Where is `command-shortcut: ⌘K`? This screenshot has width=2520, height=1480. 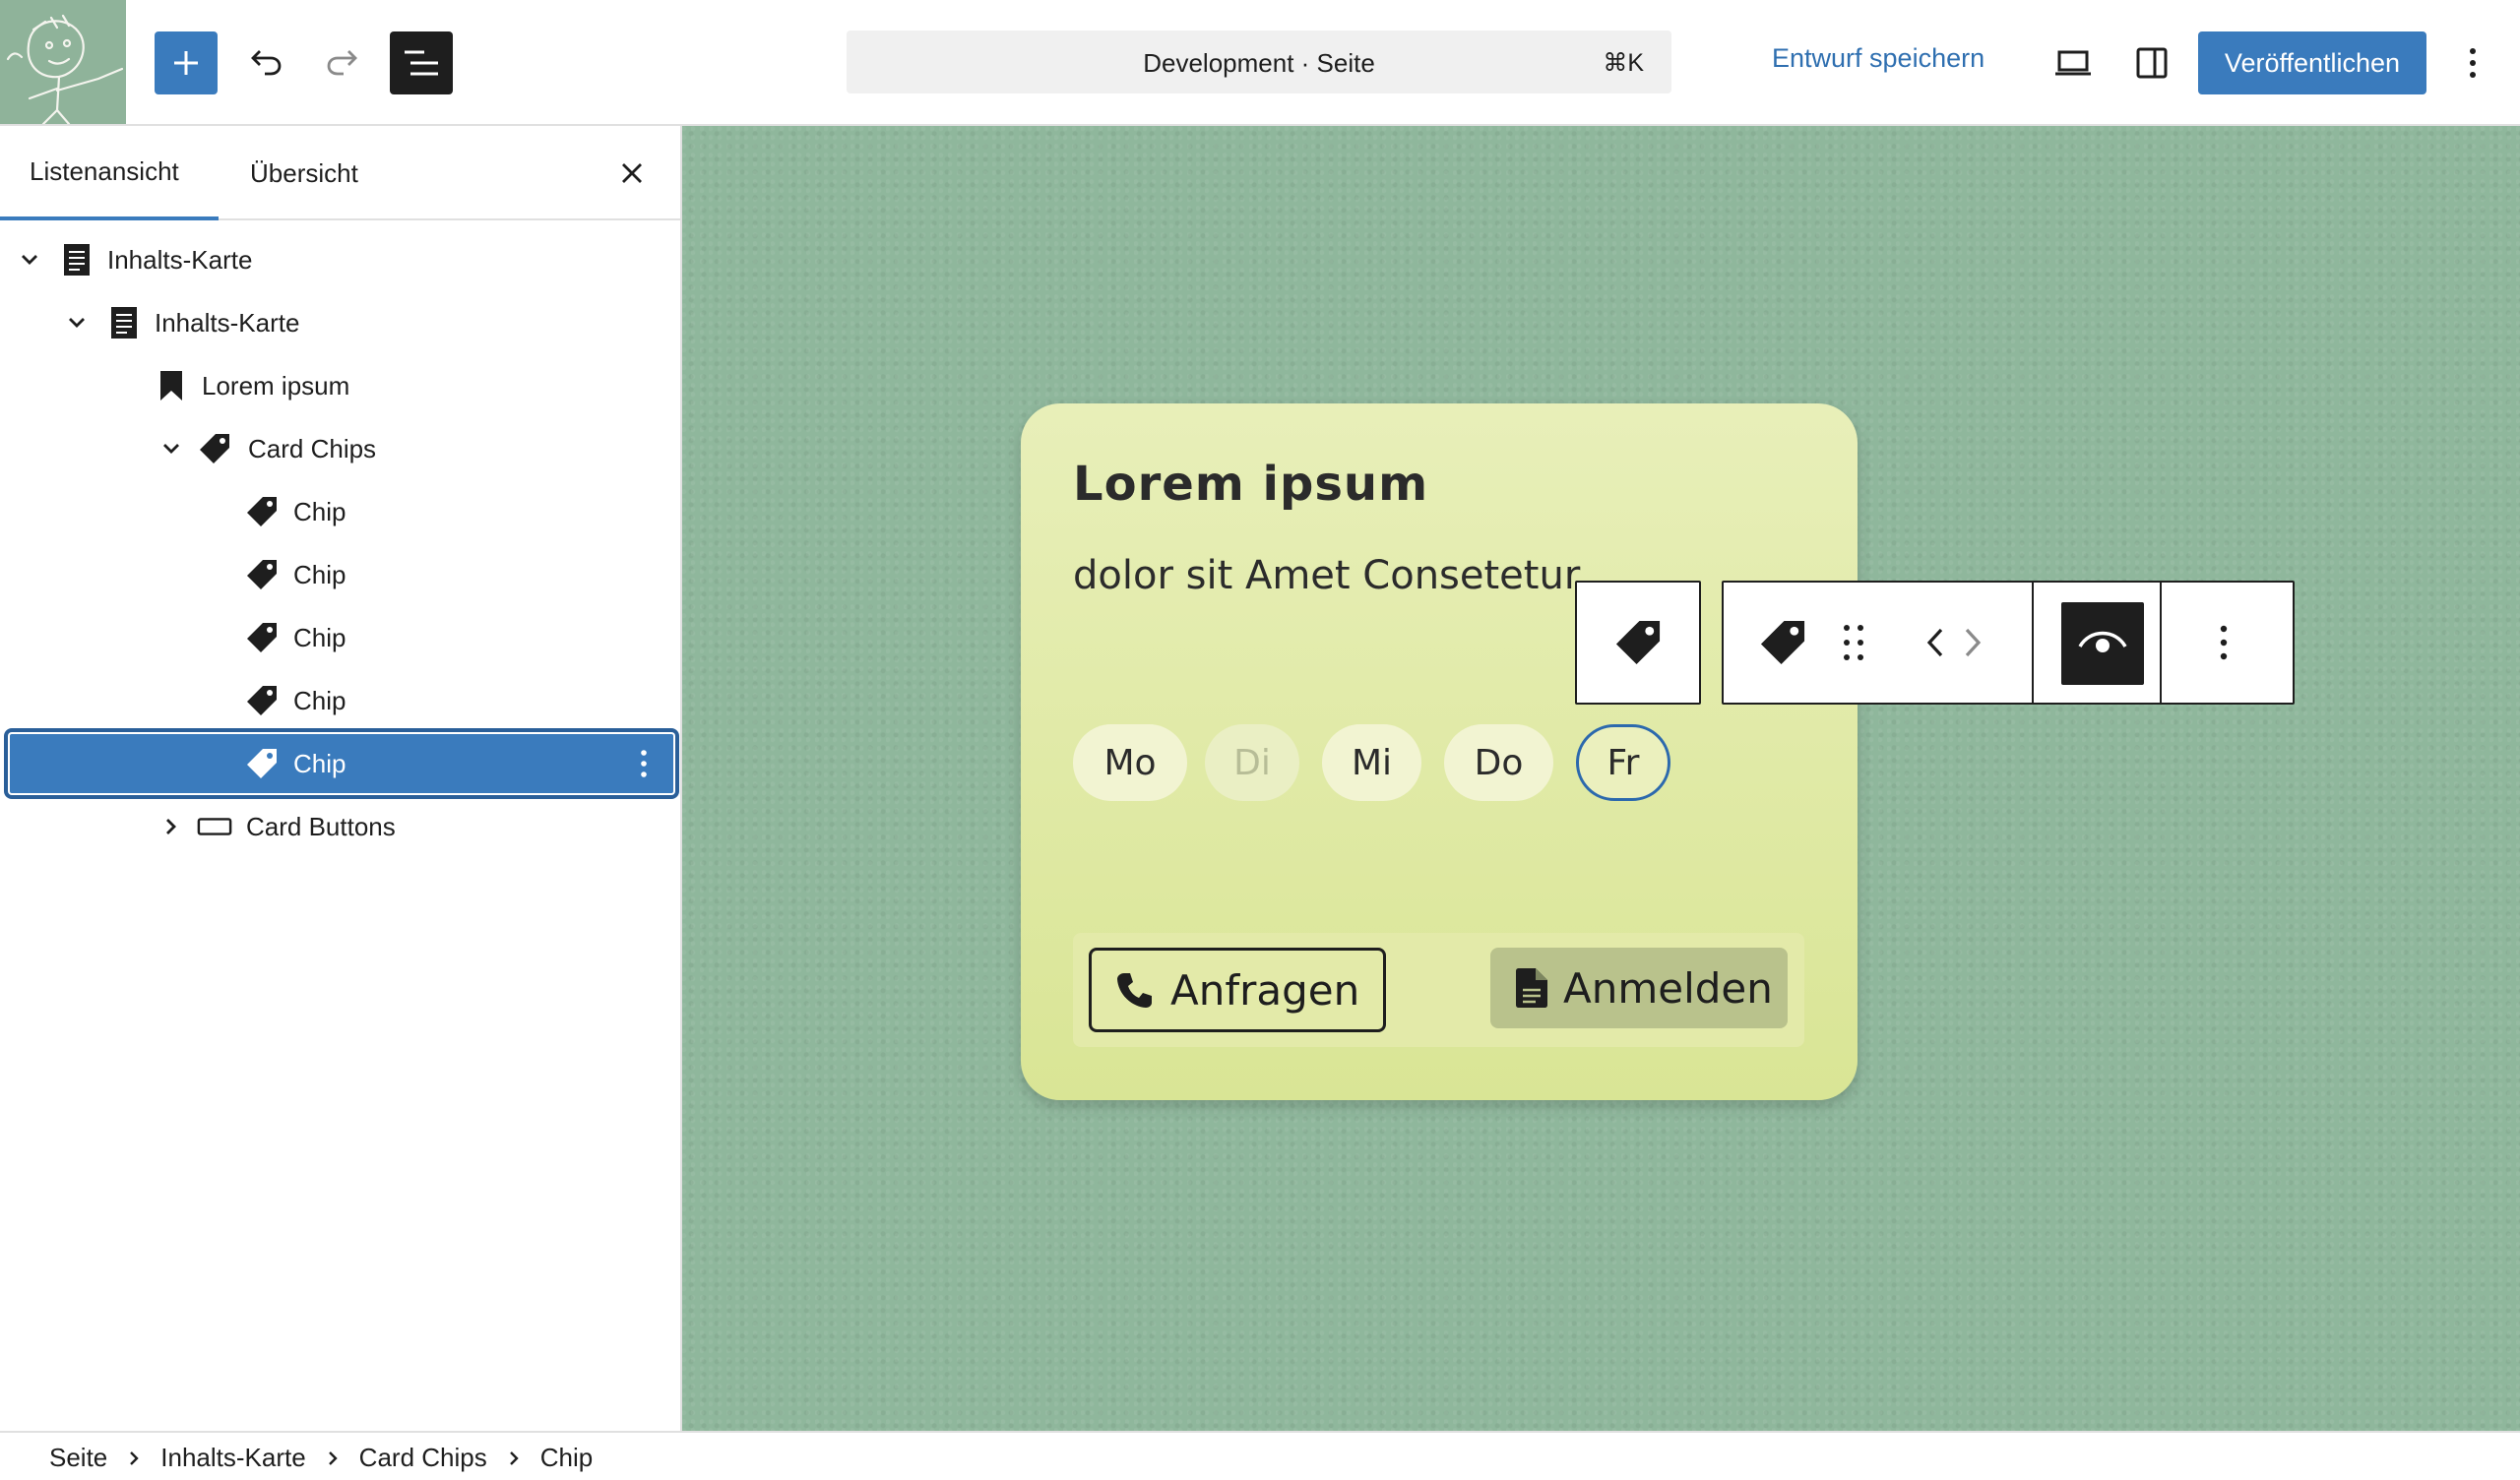 command-shortcut: ⌘K is located at coordinates (1623, 63).